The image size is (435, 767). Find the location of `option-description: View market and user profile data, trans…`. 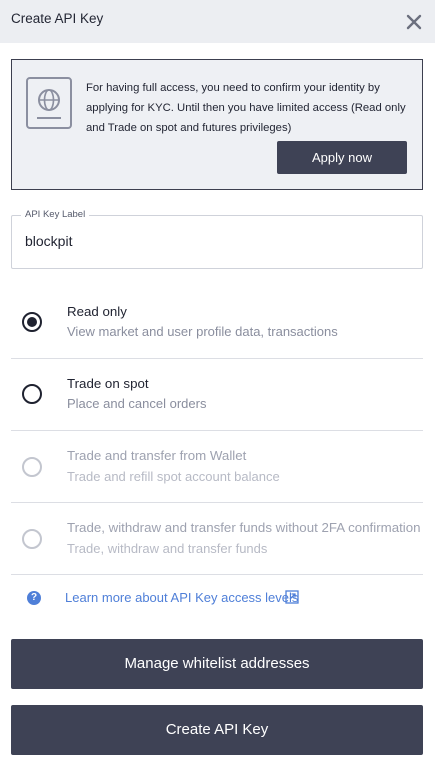

option-description: View market and user profile data, trans… is located at coordinates (202, 331).